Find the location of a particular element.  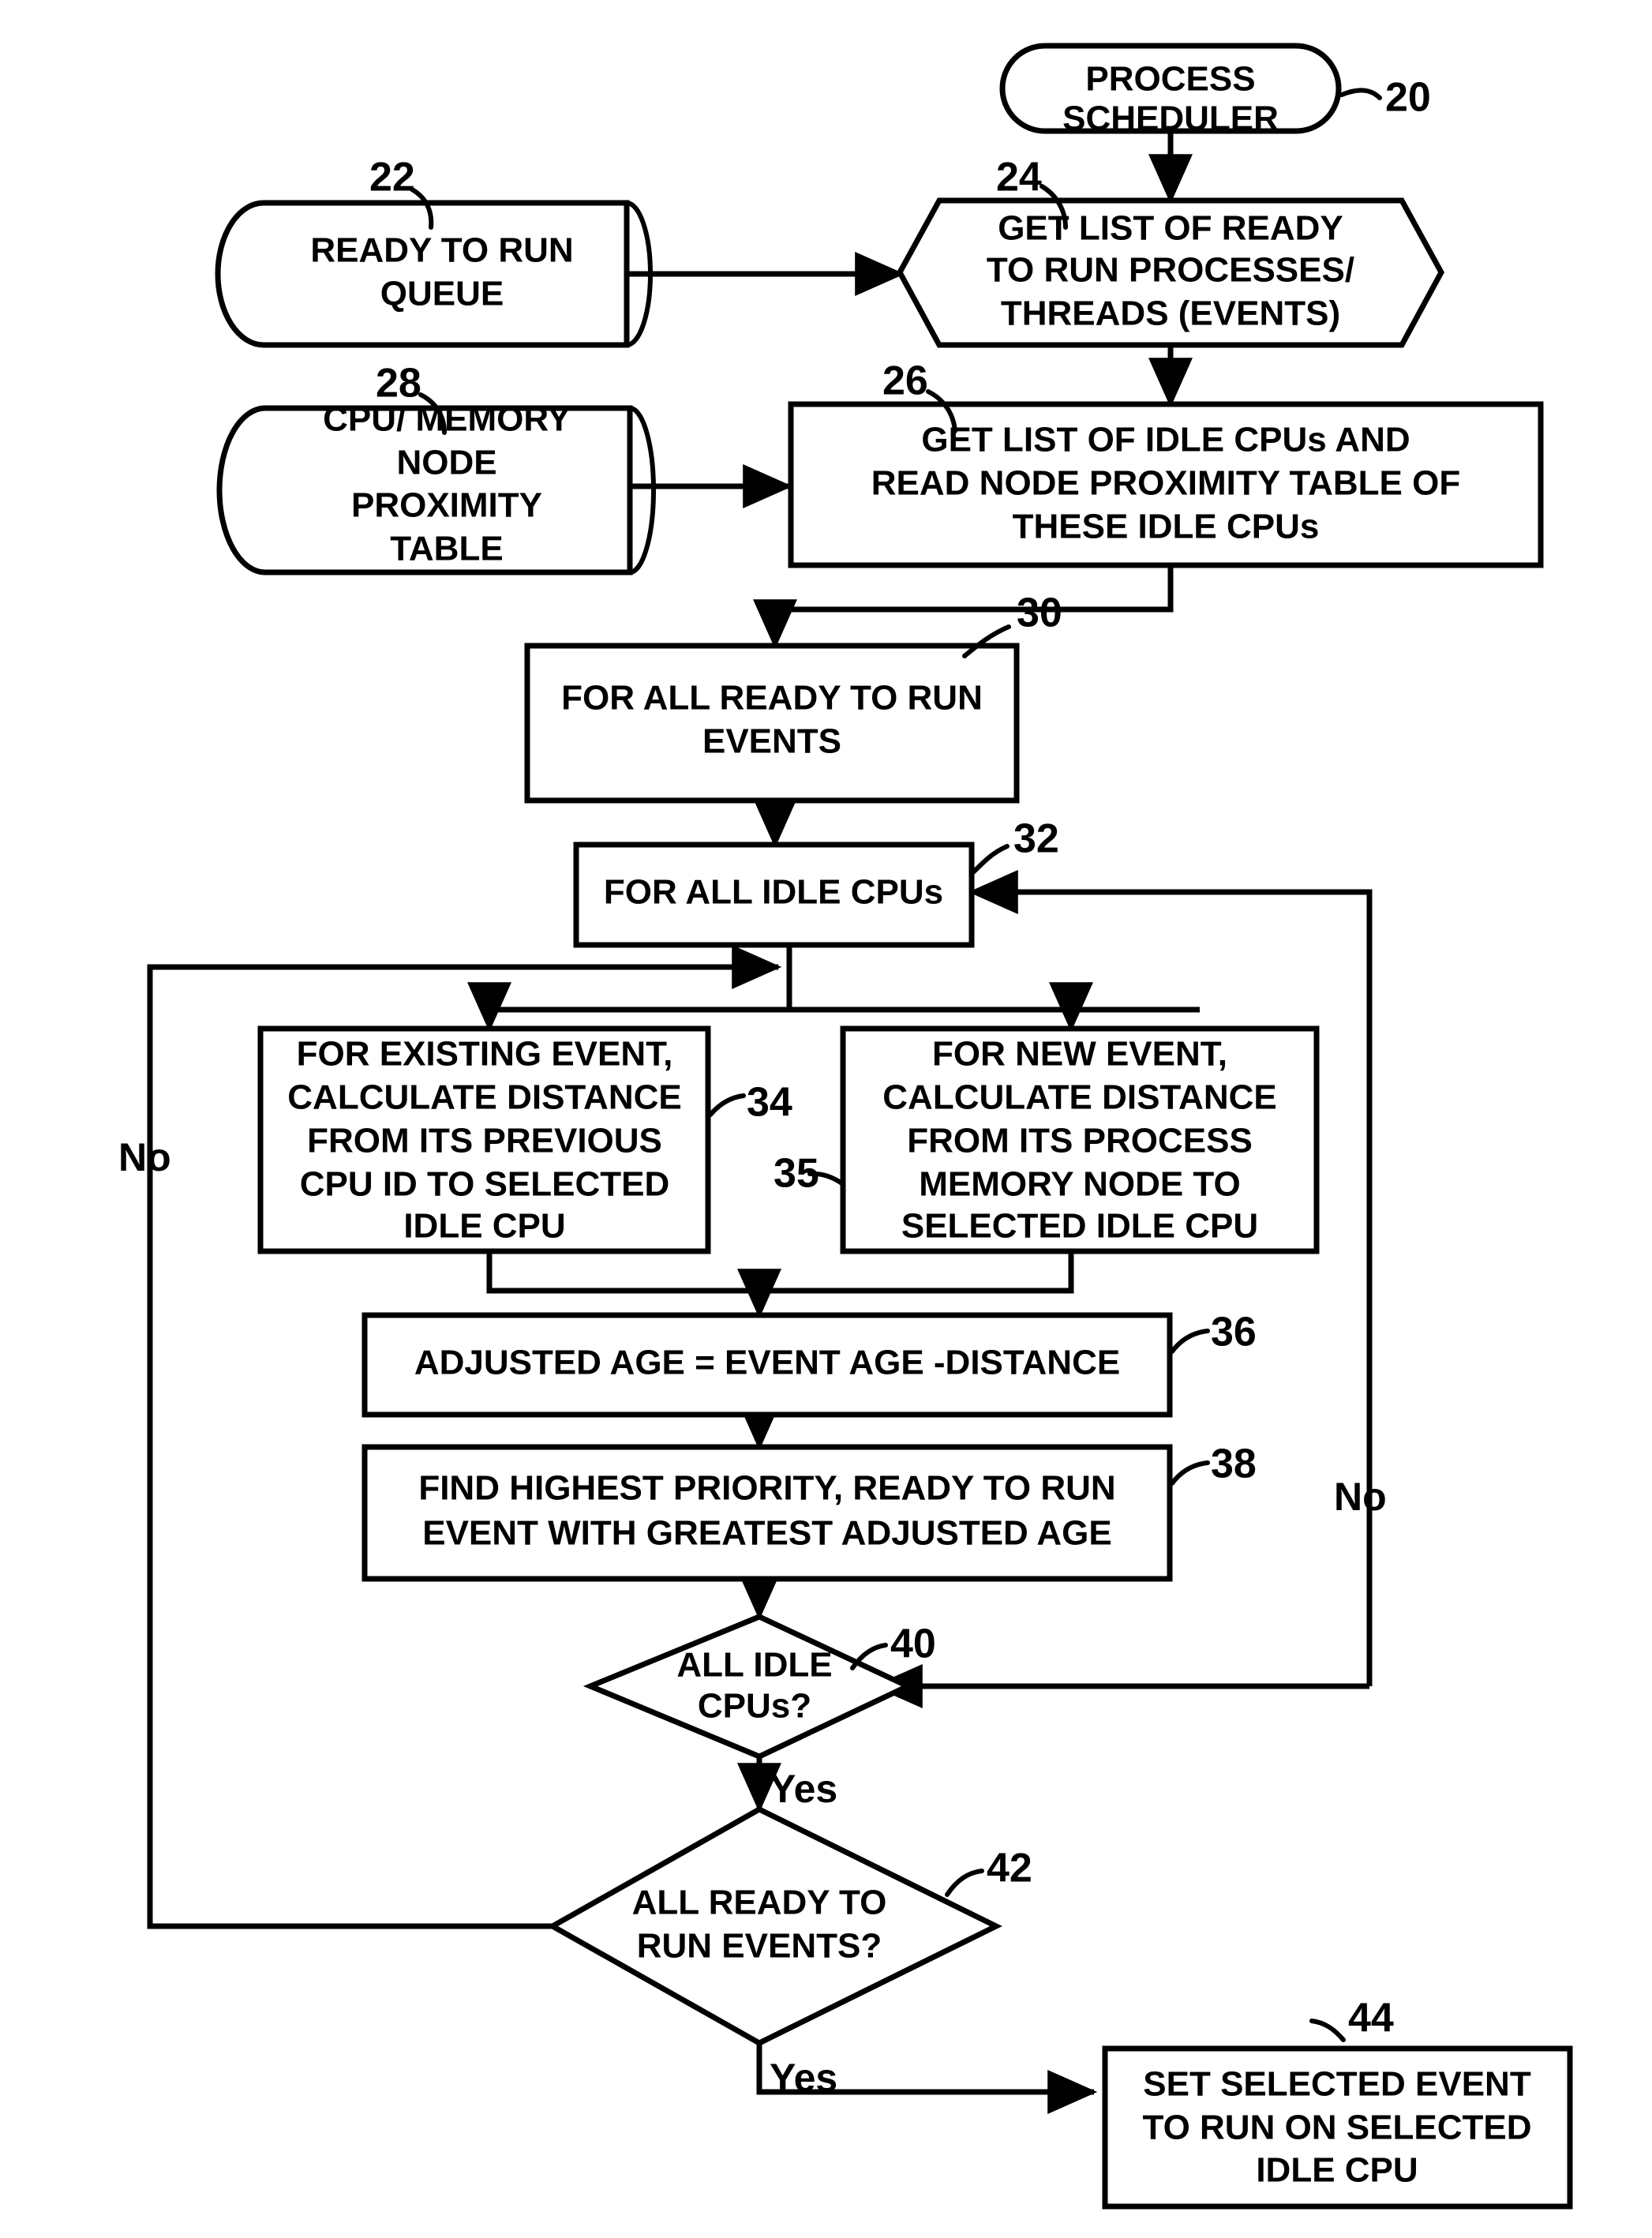

node-38-line-1: FIND HIGHEST PRIORITY, READY TO RUN is located at coordinates (766, 1489).